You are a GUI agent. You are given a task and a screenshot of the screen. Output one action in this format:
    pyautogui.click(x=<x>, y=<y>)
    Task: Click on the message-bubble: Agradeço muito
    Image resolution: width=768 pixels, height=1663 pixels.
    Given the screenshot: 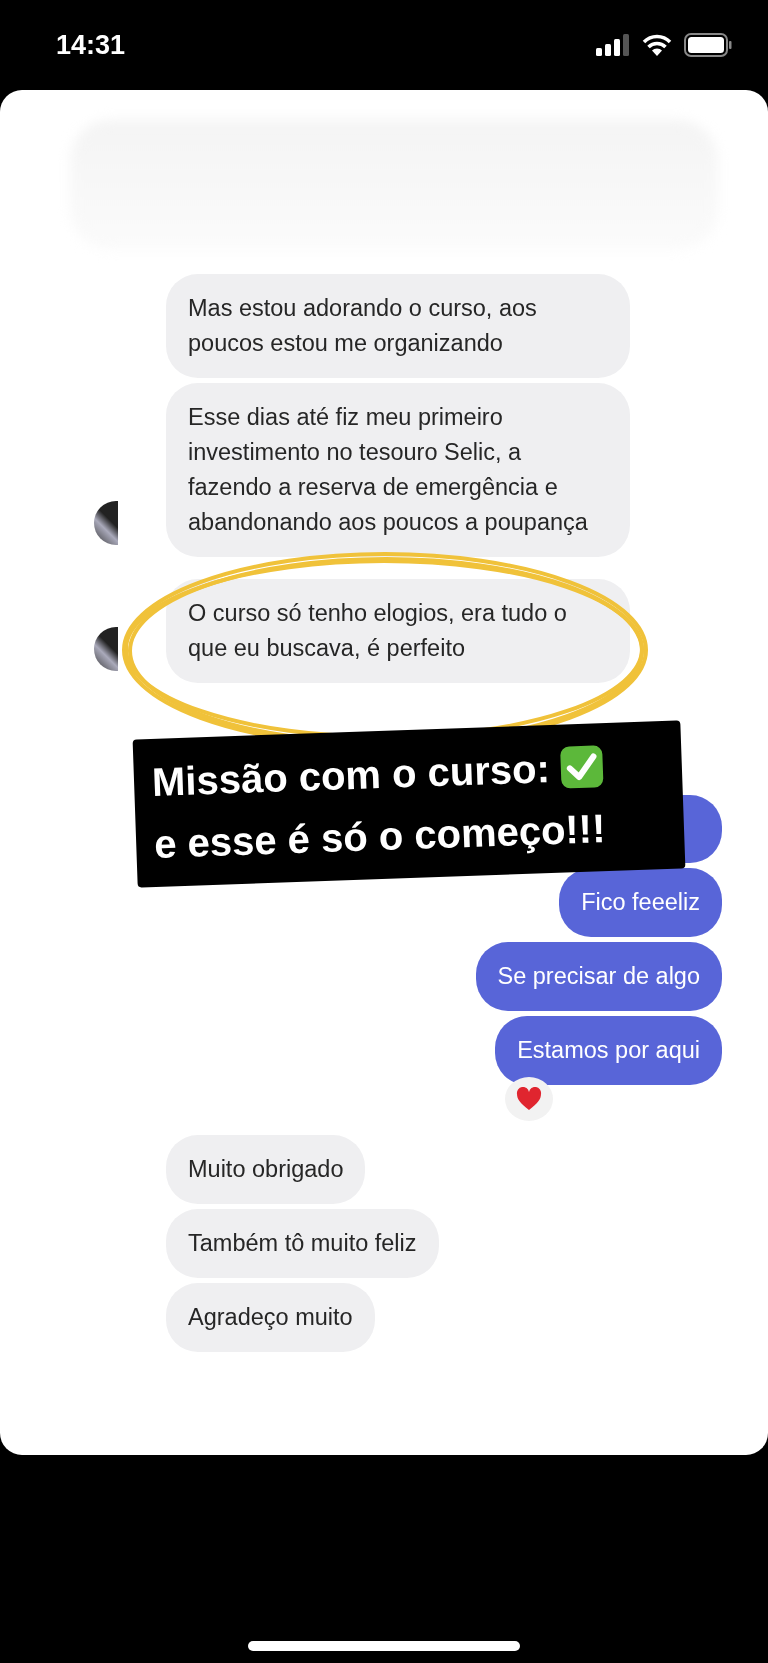 What is the action you would take?
    pyautogui.click(x=270, y=1317)
    